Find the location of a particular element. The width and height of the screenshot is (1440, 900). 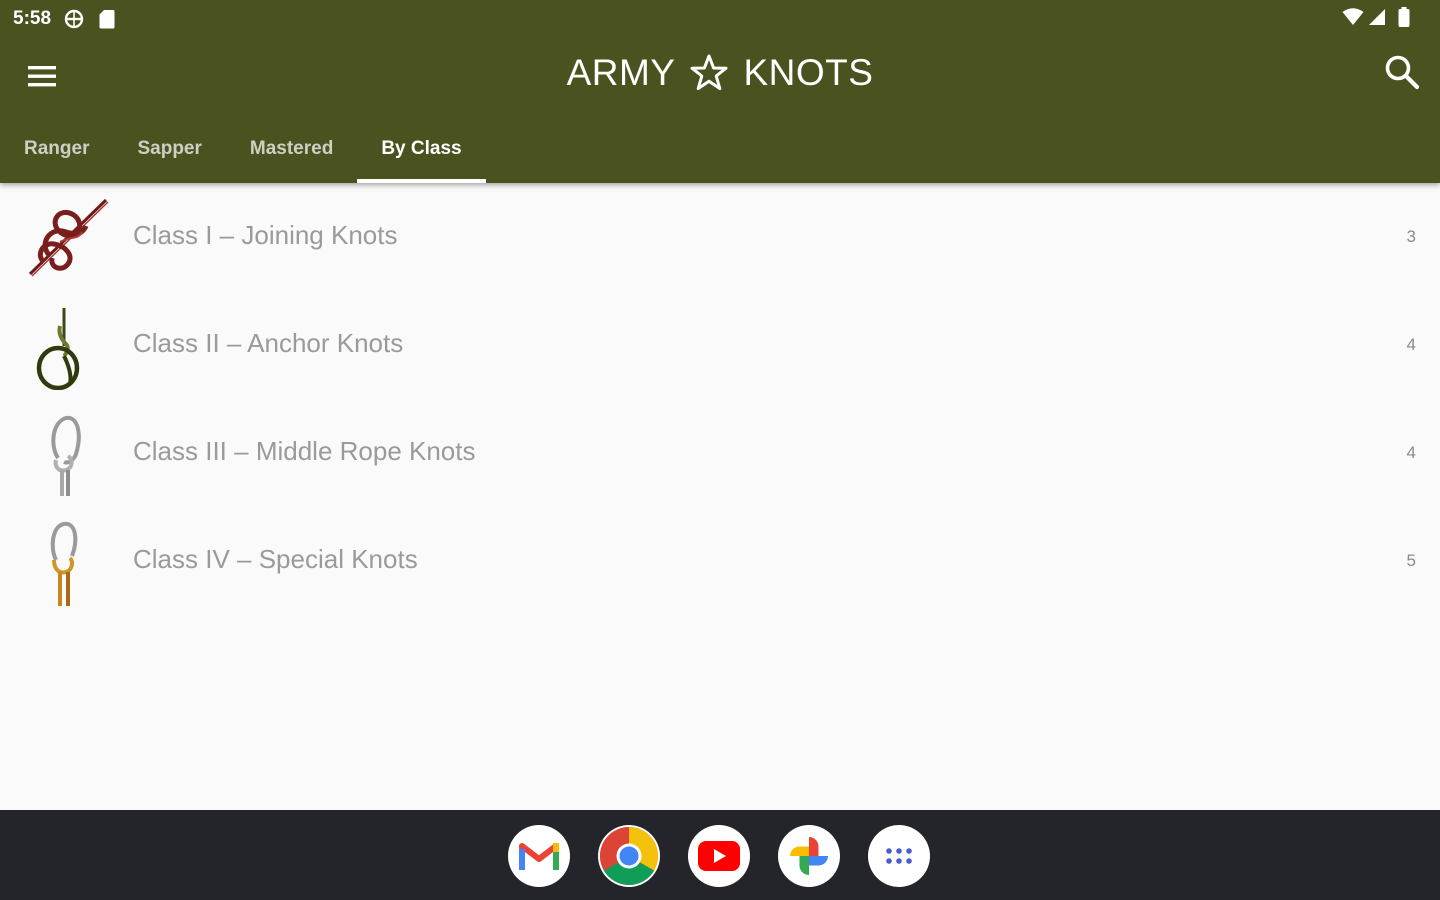

class-label: Class I – Joining Knots is located at coordinates (265, 235).